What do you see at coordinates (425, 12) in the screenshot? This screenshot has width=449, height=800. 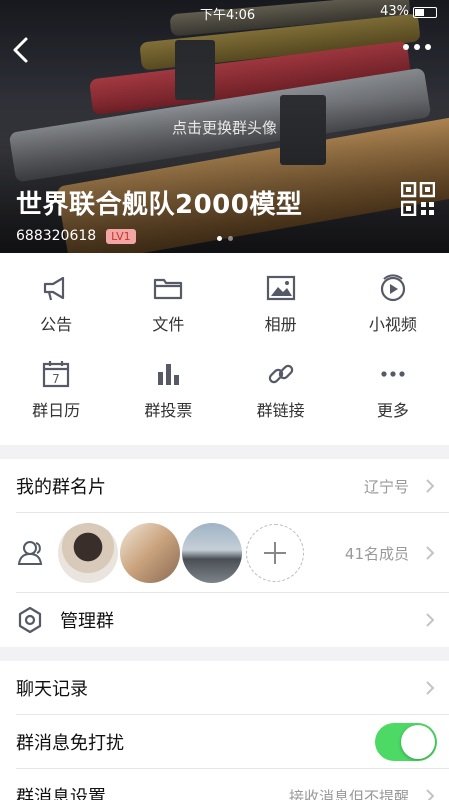 I see `battery-icon` at bounding box center [425, 12].